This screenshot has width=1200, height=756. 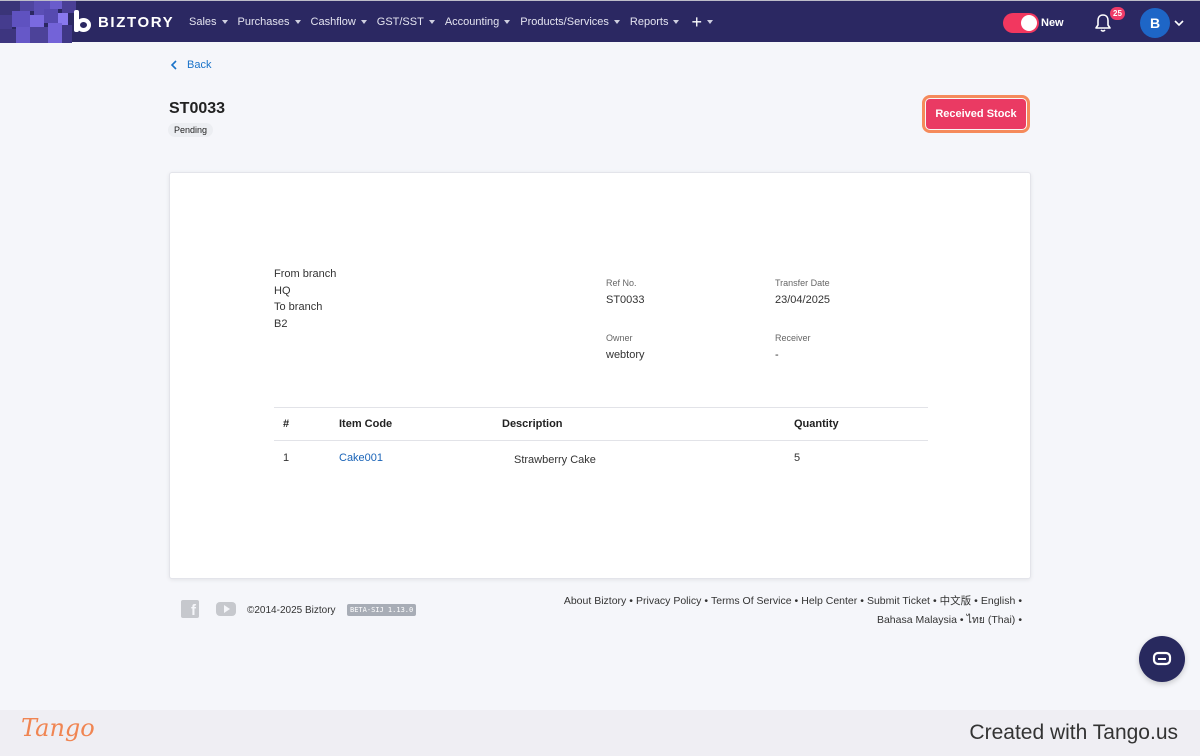 I want to click on chat-bubble-icon, so click(x=1162, y=658).